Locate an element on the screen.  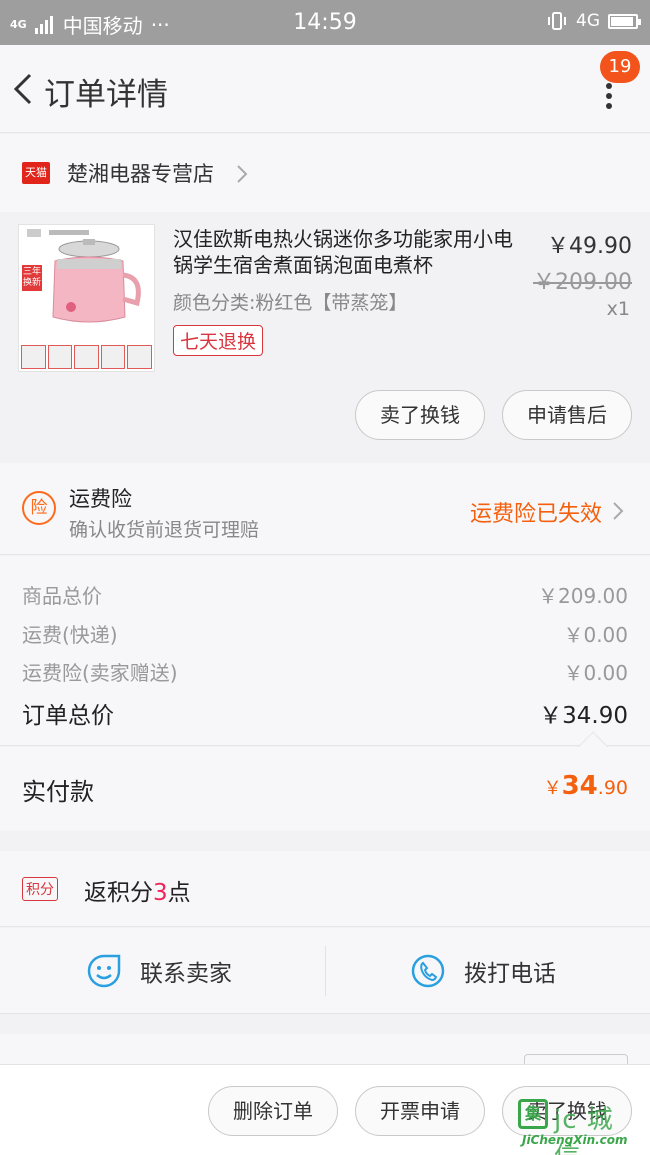
call-phone-button: 拨打电话 is located at coordinates (483, 971).